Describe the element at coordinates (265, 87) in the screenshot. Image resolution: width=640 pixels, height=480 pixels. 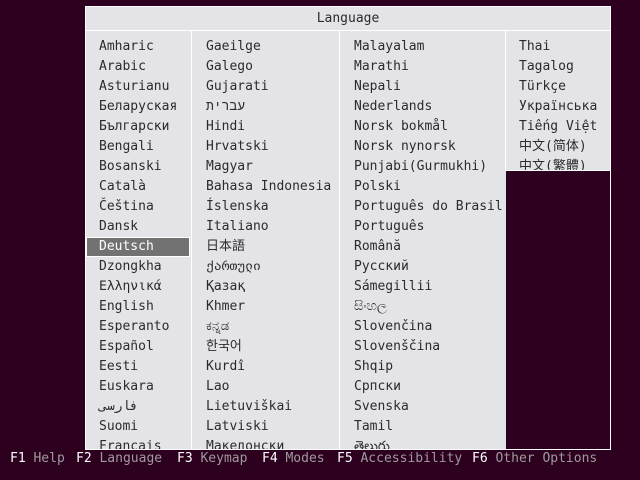
I see `language-item: Gujarati` at that location.